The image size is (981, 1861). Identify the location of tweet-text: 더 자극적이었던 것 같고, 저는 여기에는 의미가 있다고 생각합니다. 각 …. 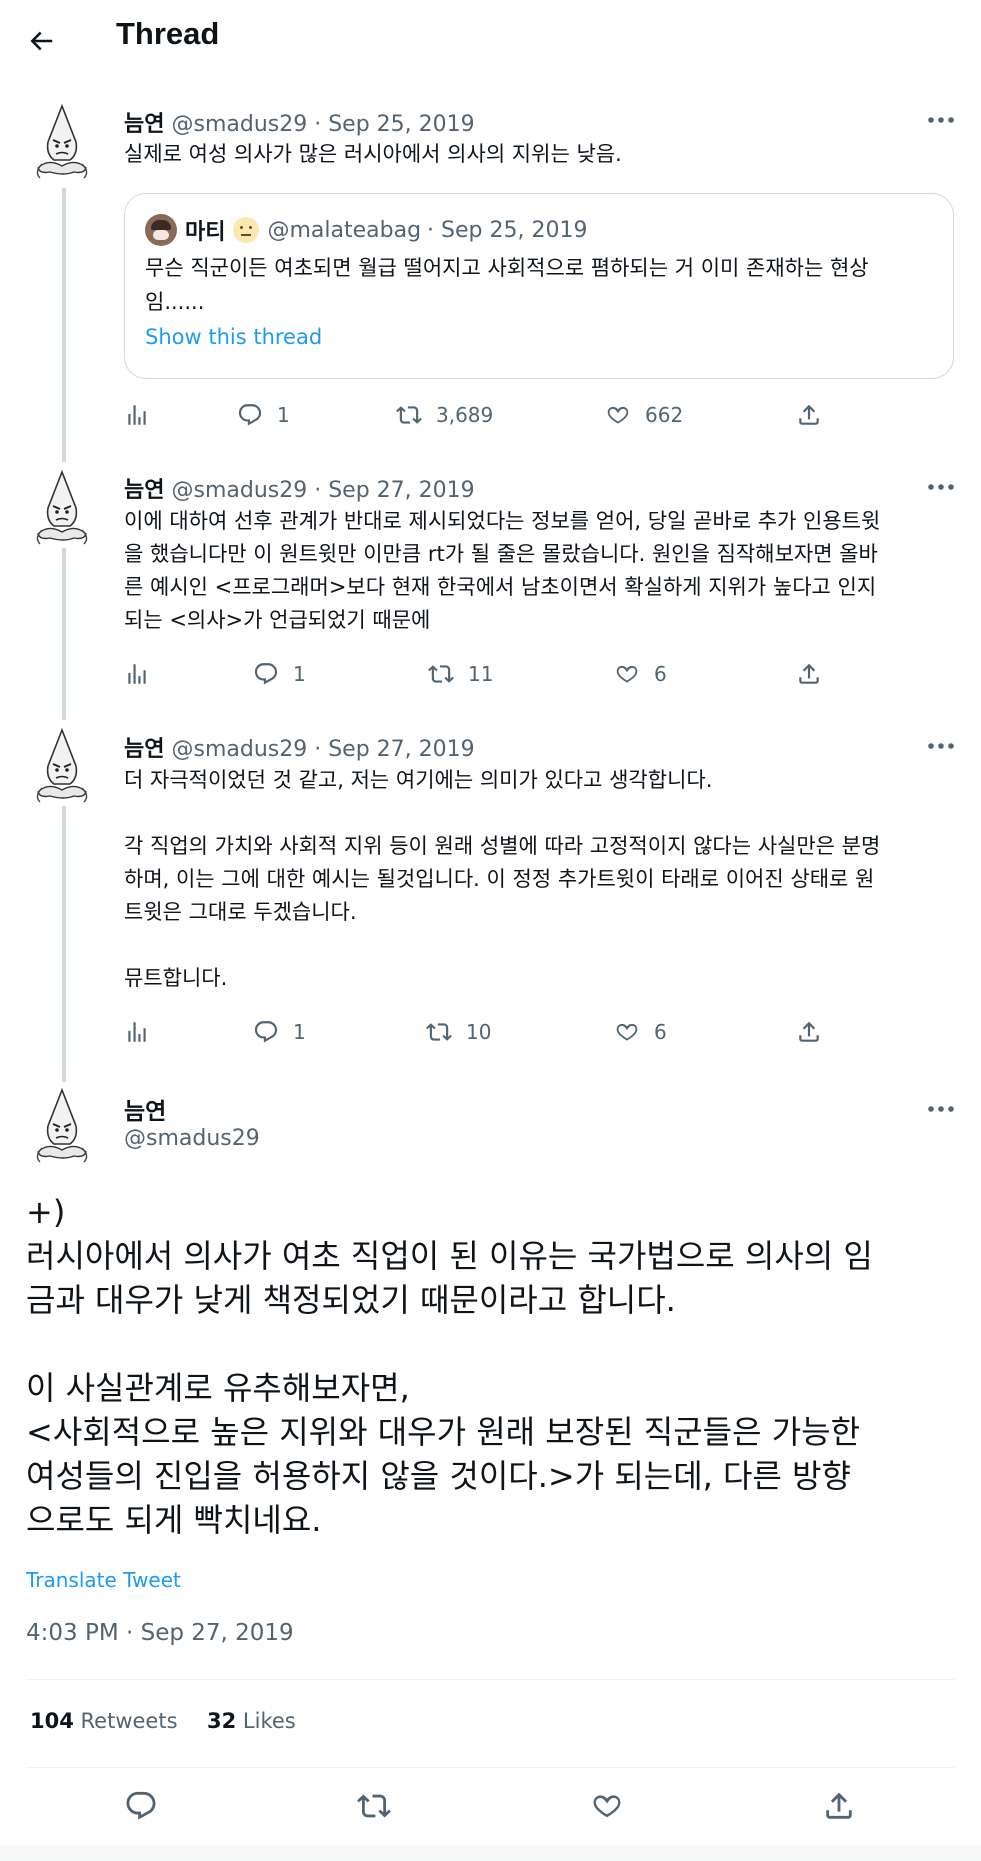
(502, 879).